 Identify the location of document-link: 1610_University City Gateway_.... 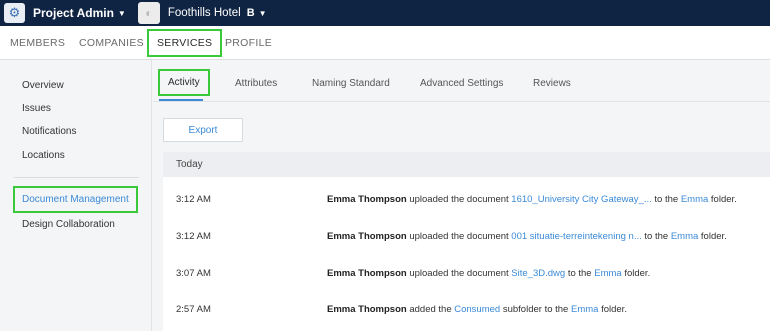
(581, 199).